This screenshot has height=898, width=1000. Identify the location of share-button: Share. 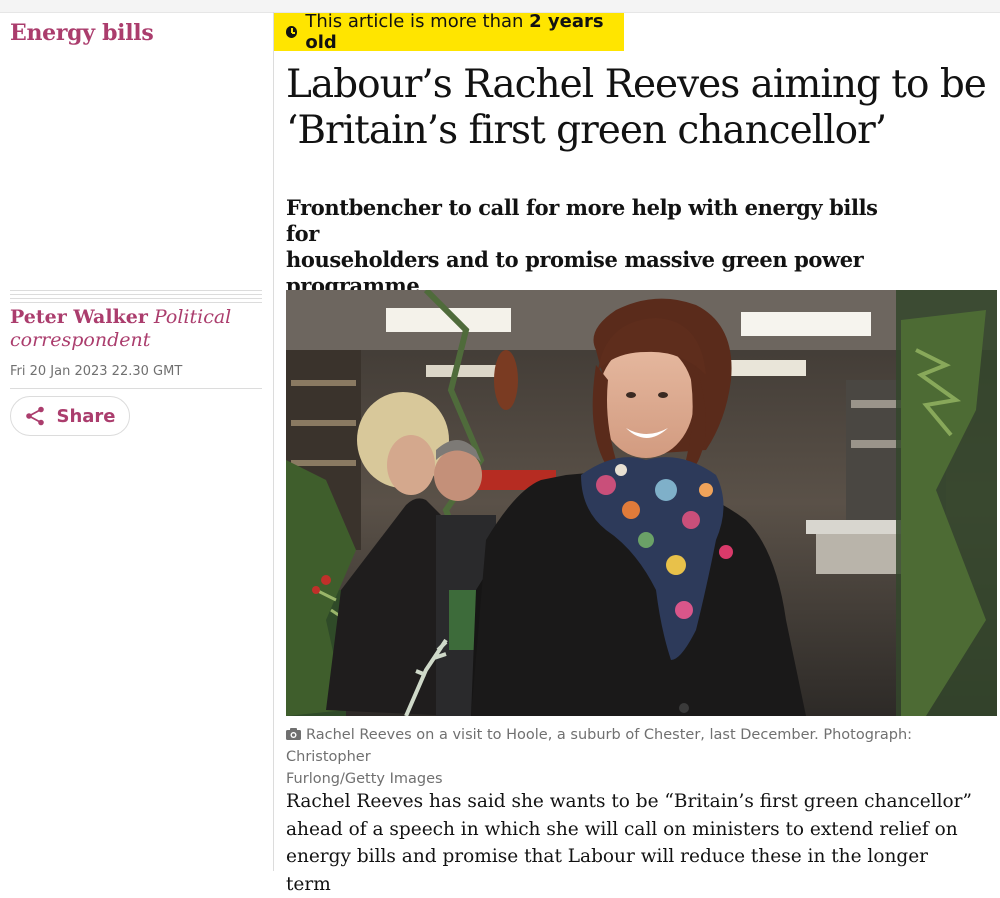
(70, 416).